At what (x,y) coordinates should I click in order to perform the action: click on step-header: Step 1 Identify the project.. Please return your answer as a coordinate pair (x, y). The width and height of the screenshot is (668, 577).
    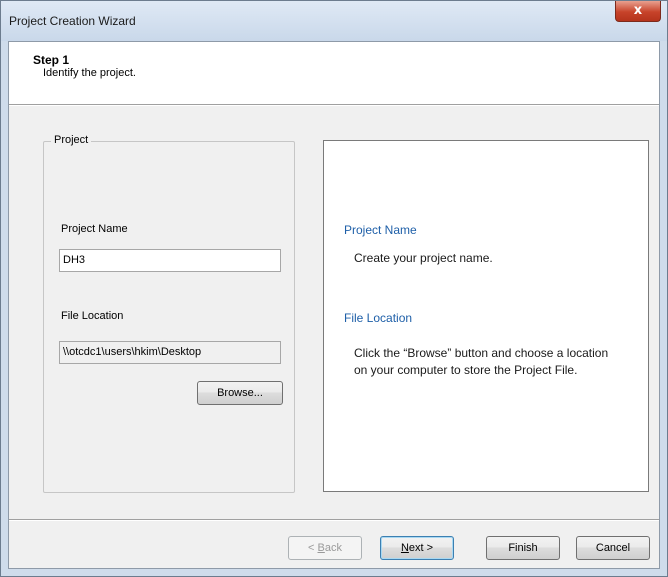
    Looking at the image, I should click on (334, 73).